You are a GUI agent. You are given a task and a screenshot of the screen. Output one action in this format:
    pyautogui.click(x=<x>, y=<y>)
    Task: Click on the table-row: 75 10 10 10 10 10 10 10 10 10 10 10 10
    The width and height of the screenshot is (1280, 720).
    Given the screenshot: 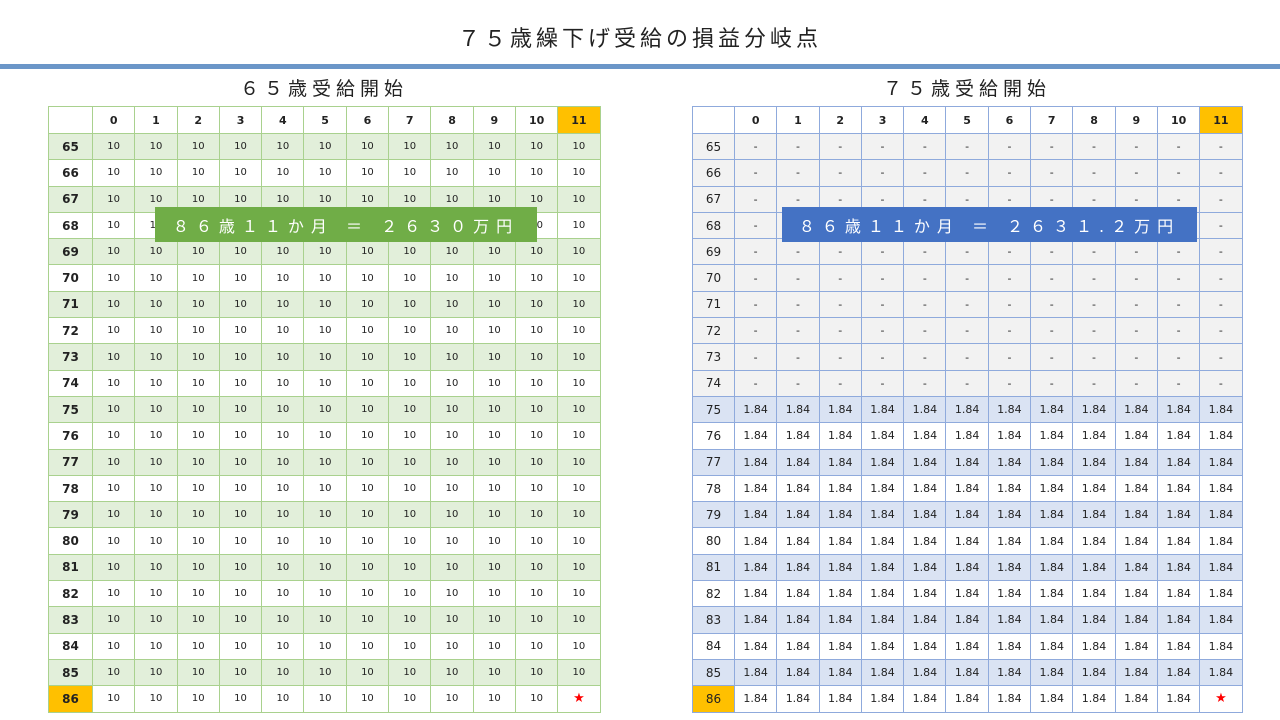 What is the action you would take?
    pyautogui.click(x=324, y=409)
    